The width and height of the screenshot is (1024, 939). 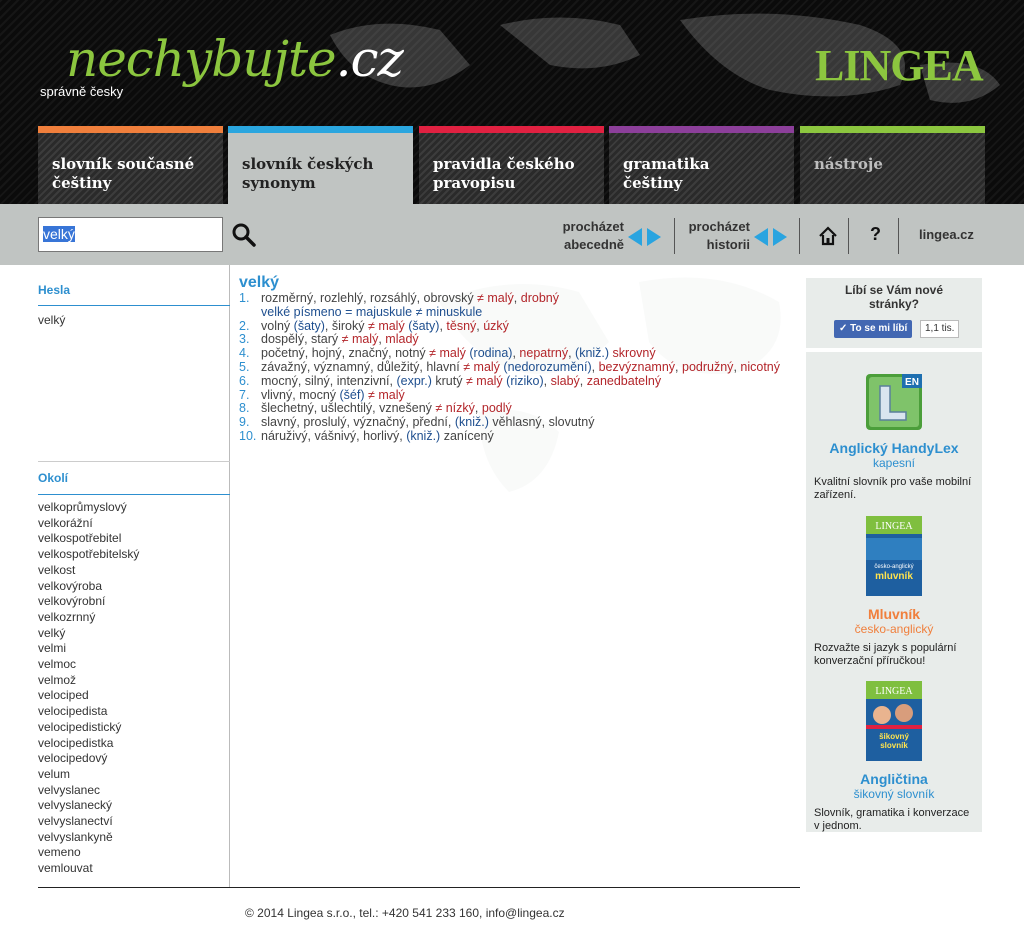 What do you see at coordinates (300, 394) in the screenshot?
I see `synonym-text: vlivný, mocný` at bounding box center [300, 394].